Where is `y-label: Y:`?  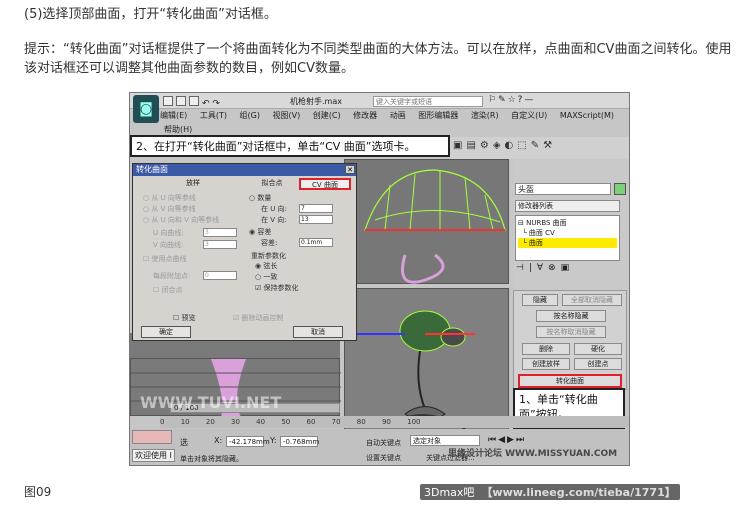
y-label: Y: is located at coordinates (273, 440).